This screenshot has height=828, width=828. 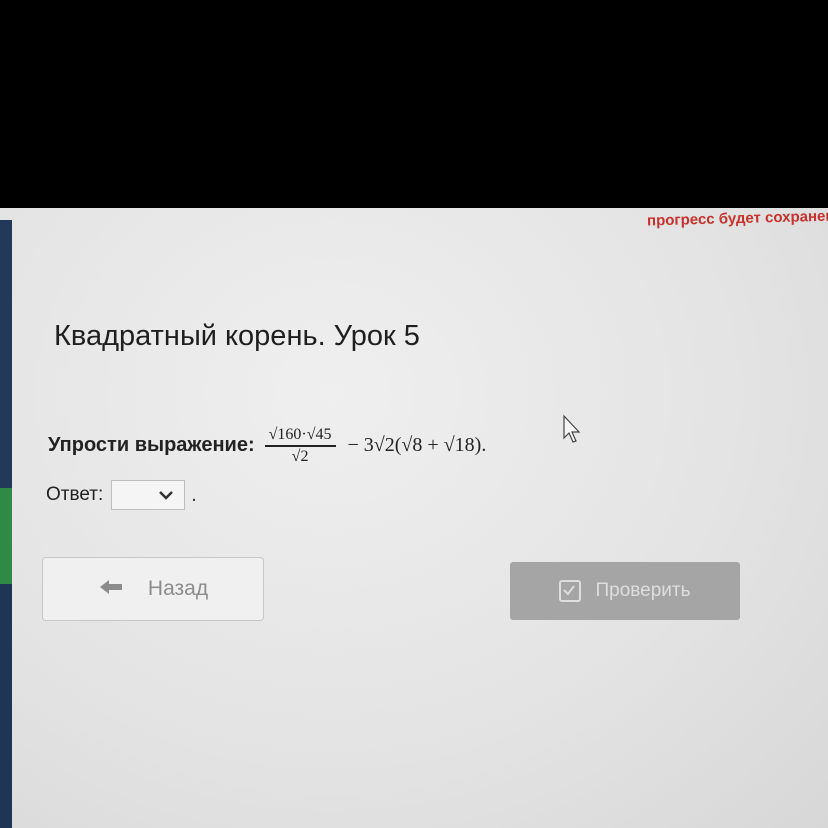 I want to click on left-nav-strip, so click(x=6, y=524).